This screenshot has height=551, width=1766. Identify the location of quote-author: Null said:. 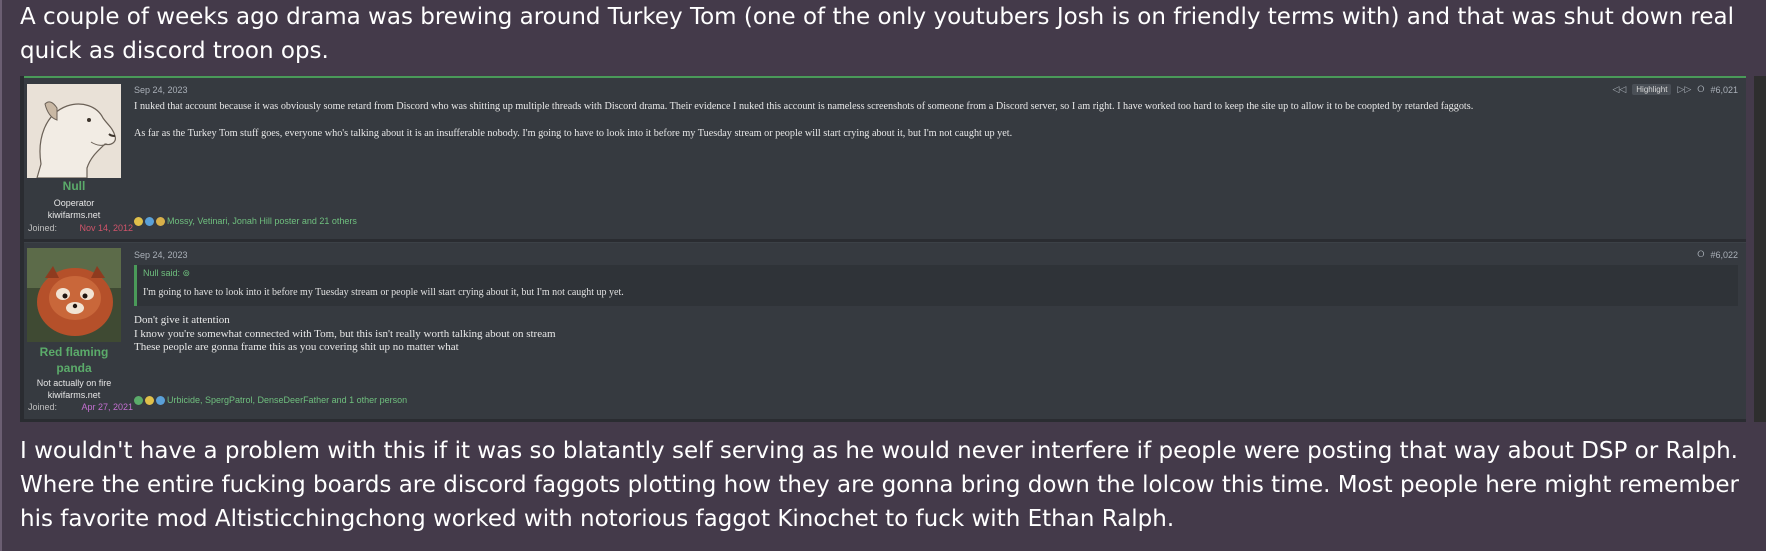
(161, 273).